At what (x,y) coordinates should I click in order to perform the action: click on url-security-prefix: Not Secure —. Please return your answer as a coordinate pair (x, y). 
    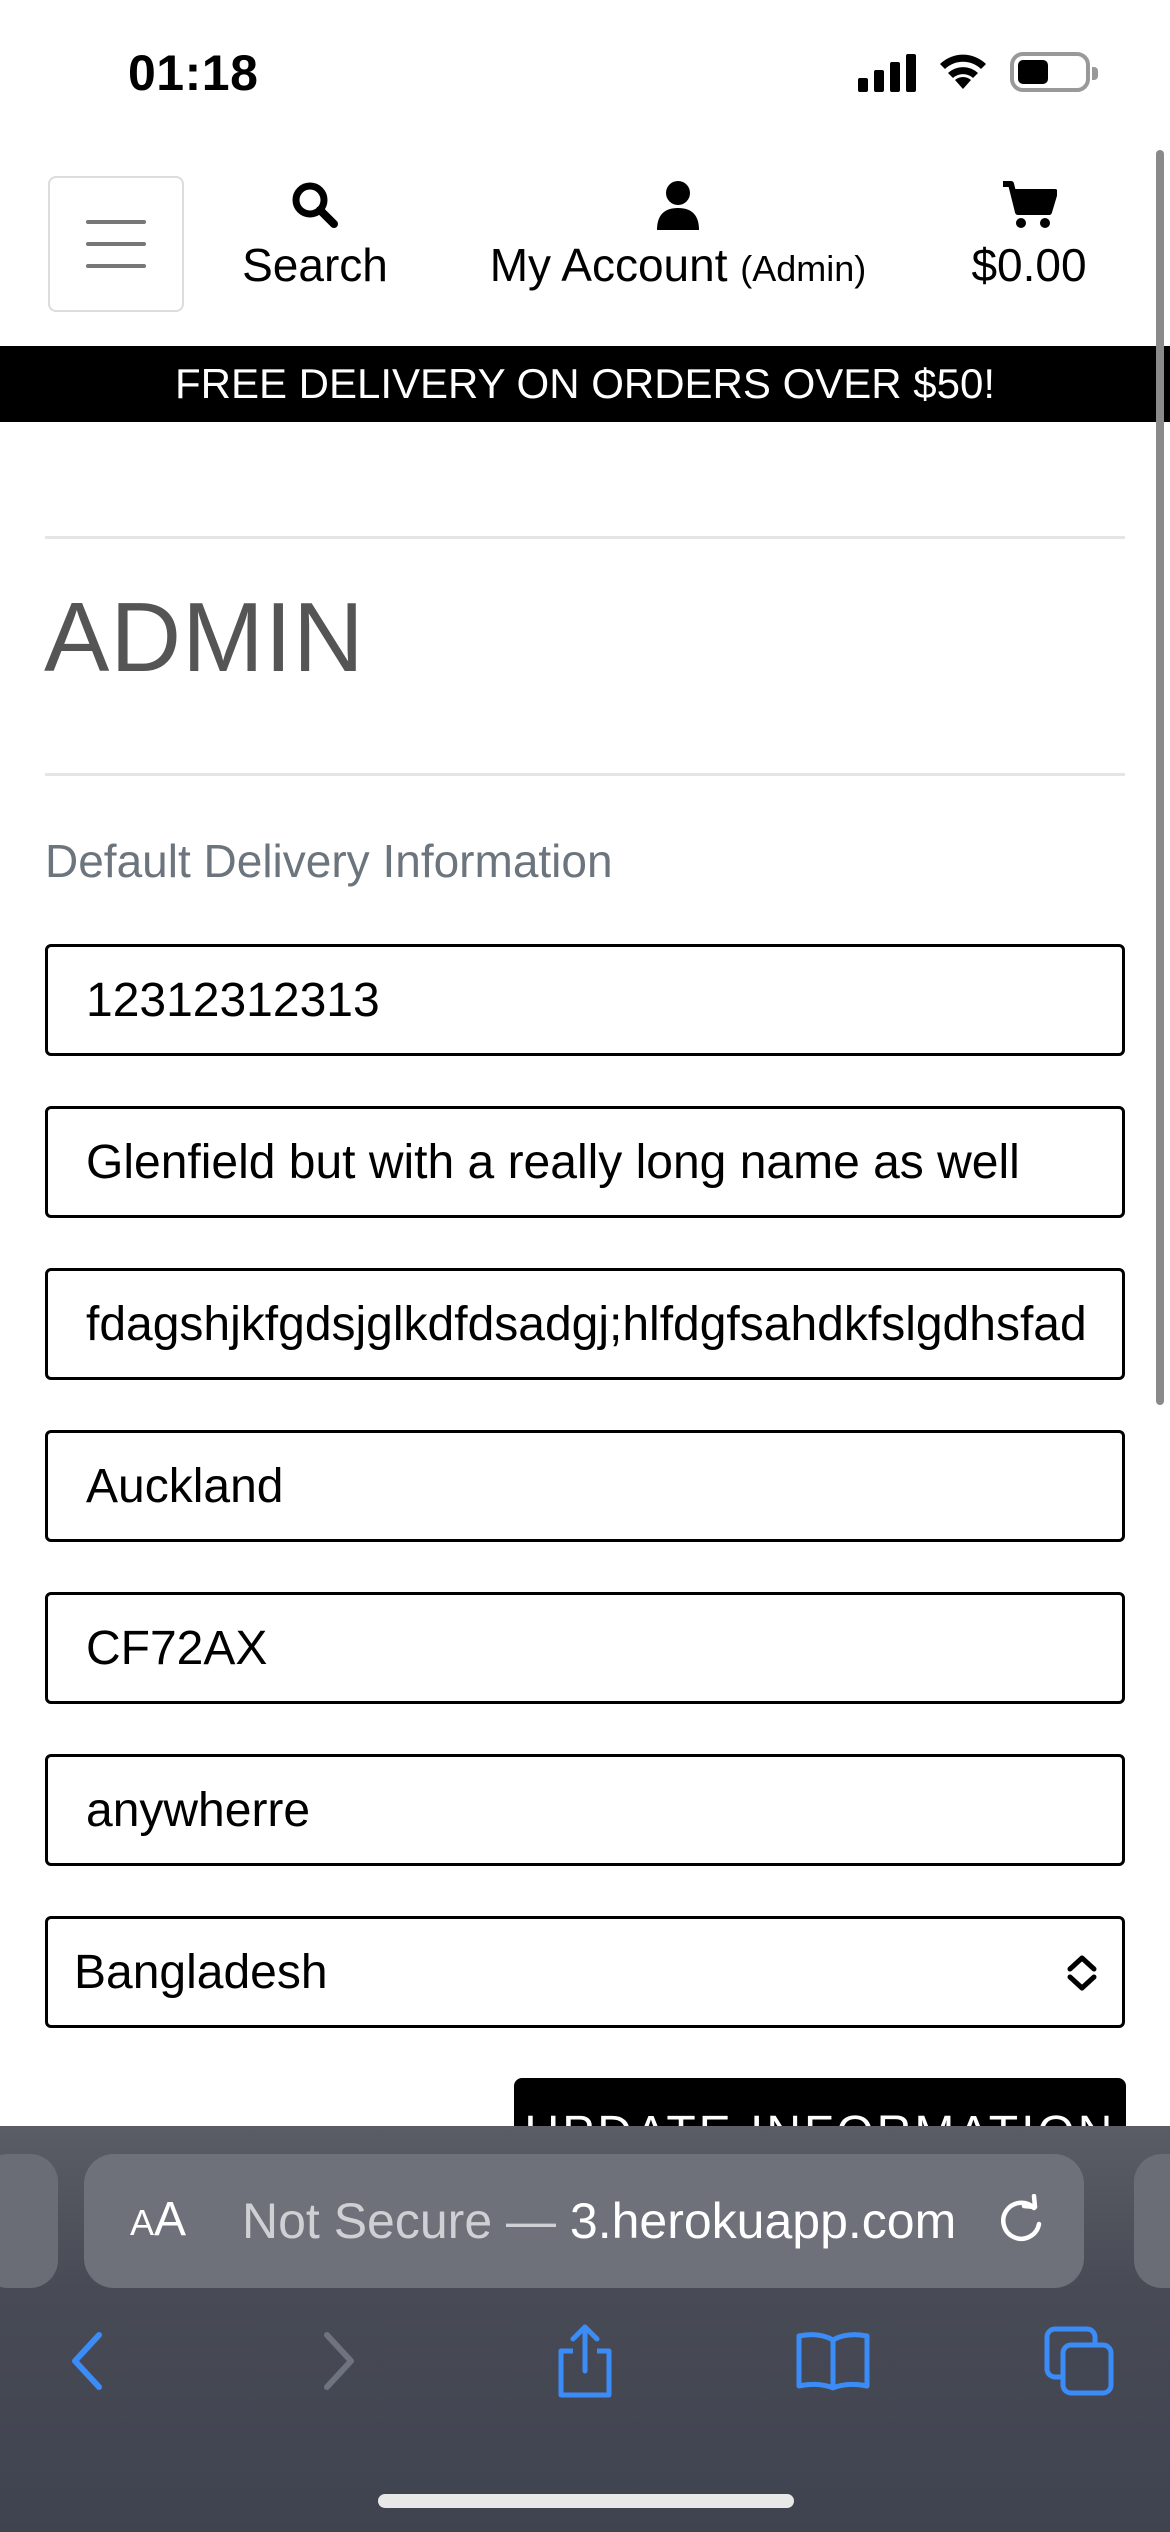
    Looking at the image, I should click on (406, 2221).